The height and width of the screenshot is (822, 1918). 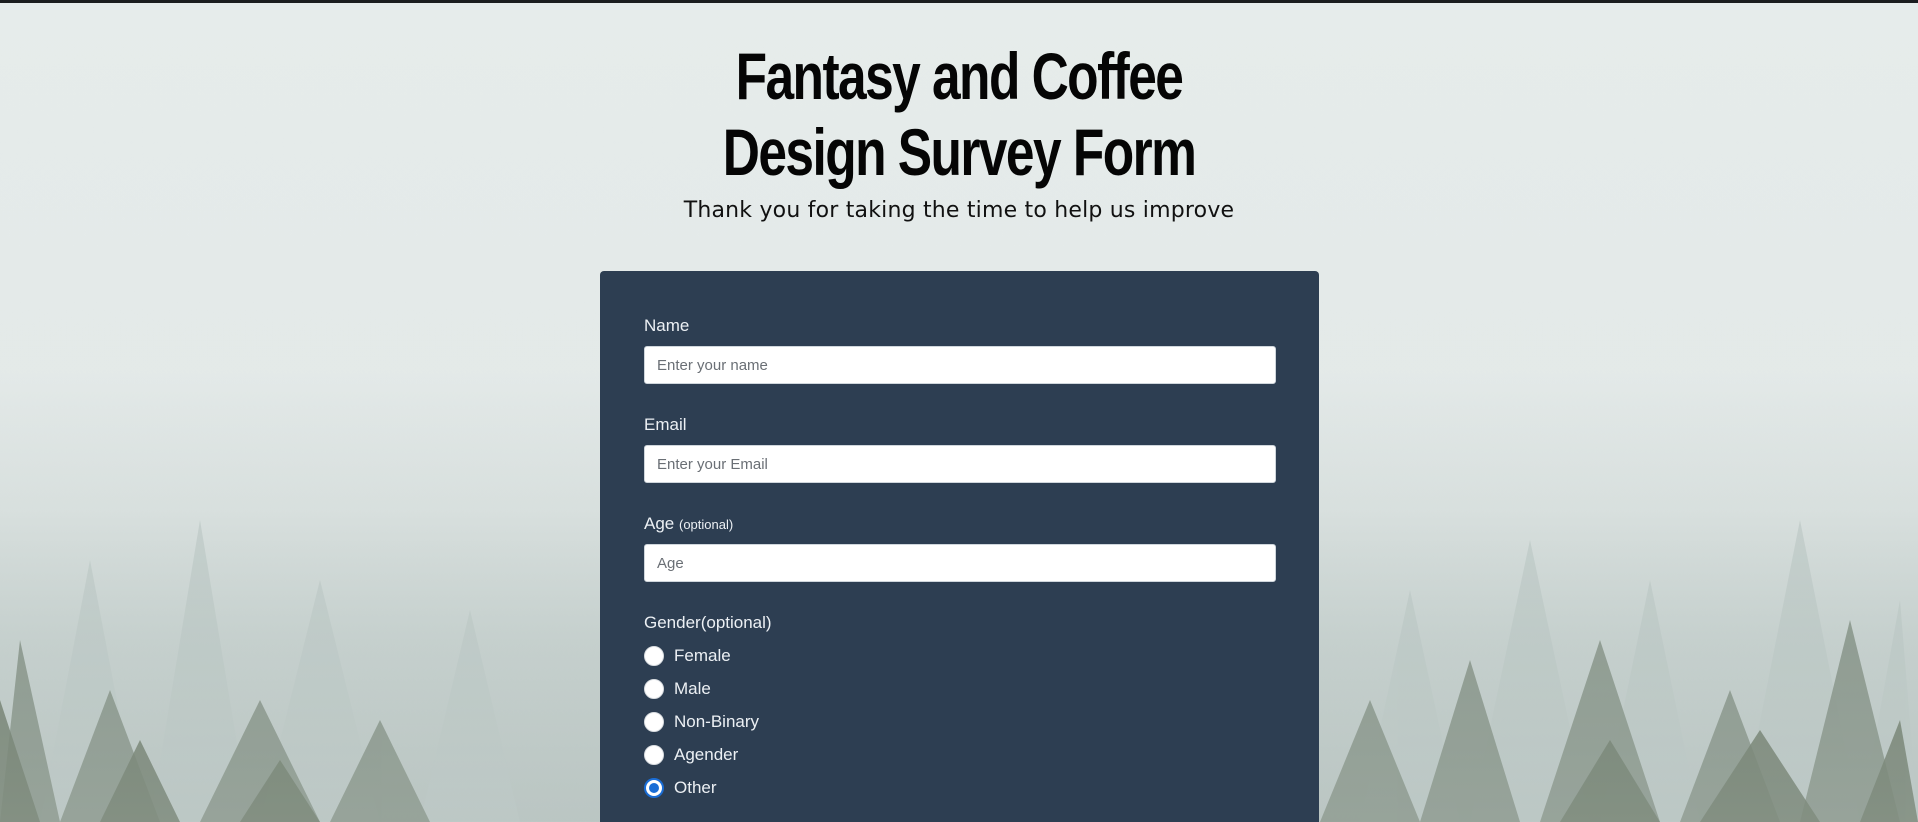 I want to click on gender-option-label: Non-Binary, so click(x=717, y=721).